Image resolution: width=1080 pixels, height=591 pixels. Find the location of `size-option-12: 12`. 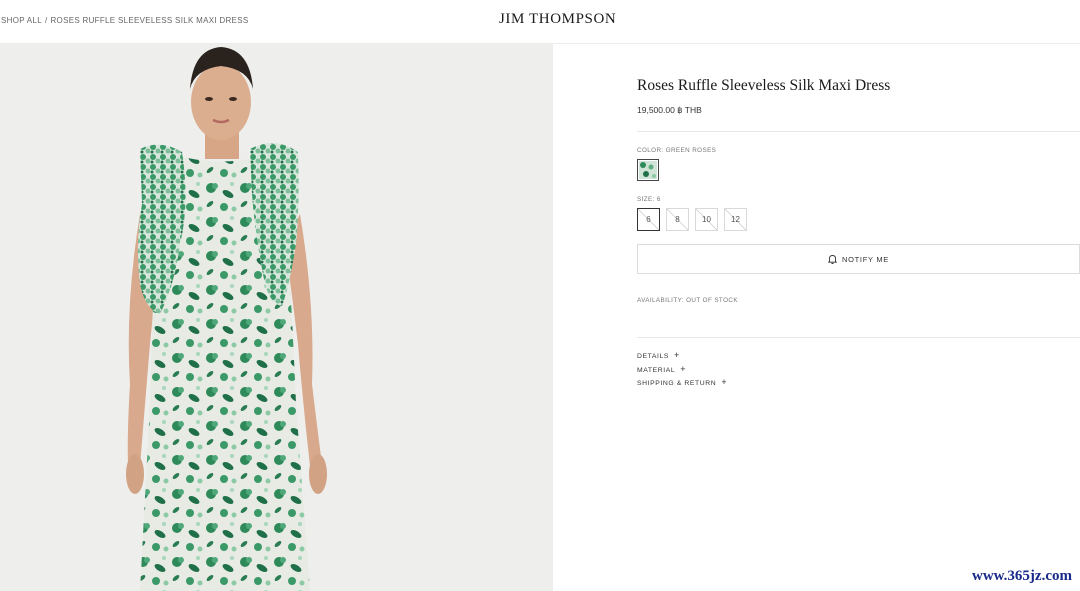

size-option-12: 12 is located at coordinates (735, 219).